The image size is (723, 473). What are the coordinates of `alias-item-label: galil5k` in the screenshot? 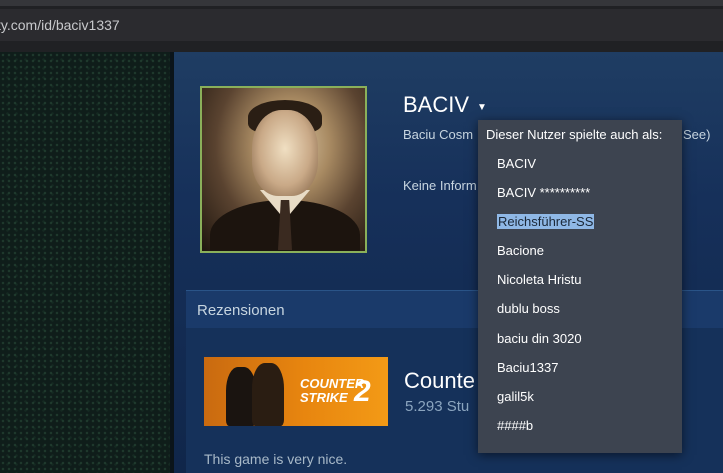 It's located at (515, 396).